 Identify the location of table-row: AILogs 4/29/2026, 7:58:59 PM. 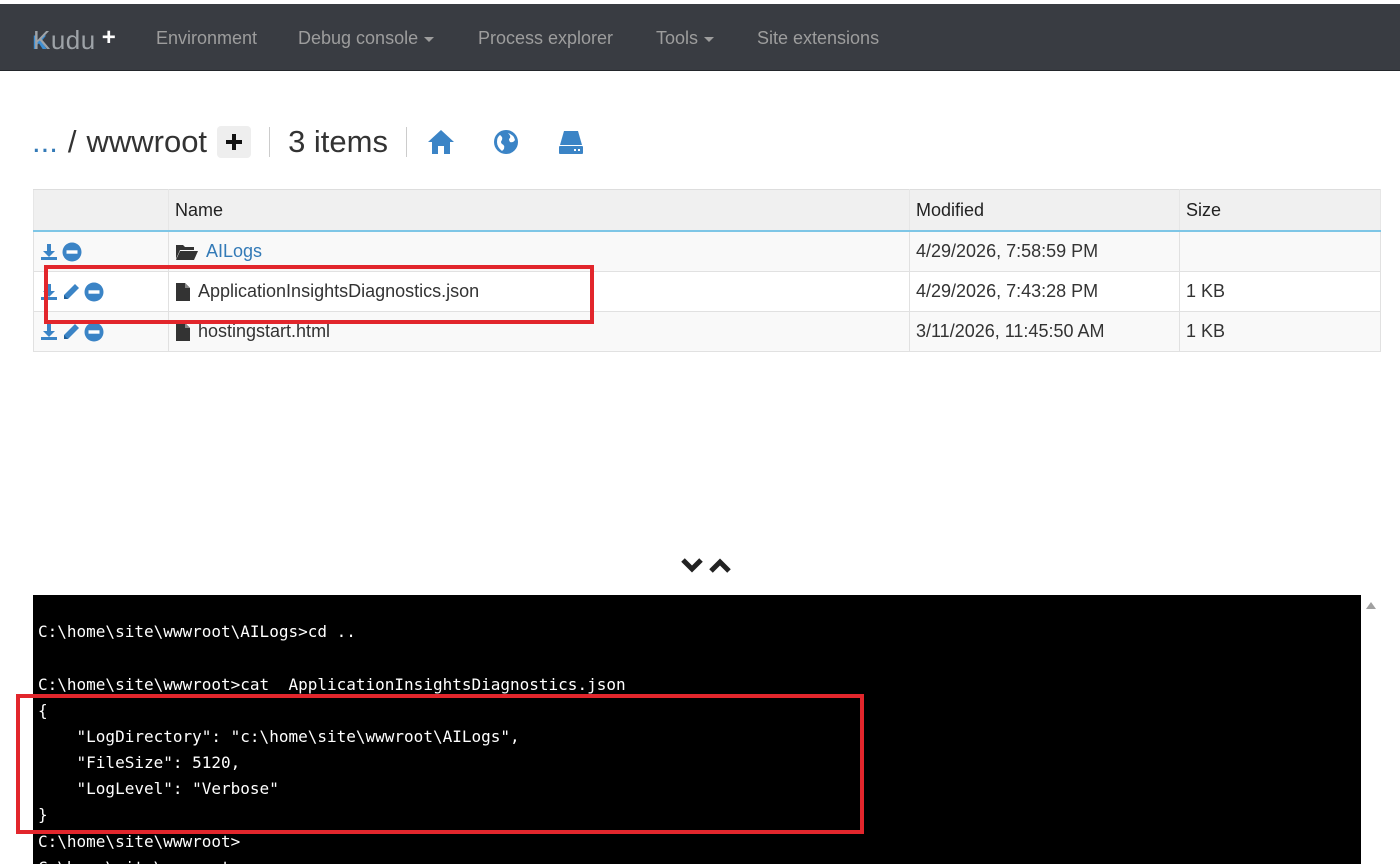
(707, 251).